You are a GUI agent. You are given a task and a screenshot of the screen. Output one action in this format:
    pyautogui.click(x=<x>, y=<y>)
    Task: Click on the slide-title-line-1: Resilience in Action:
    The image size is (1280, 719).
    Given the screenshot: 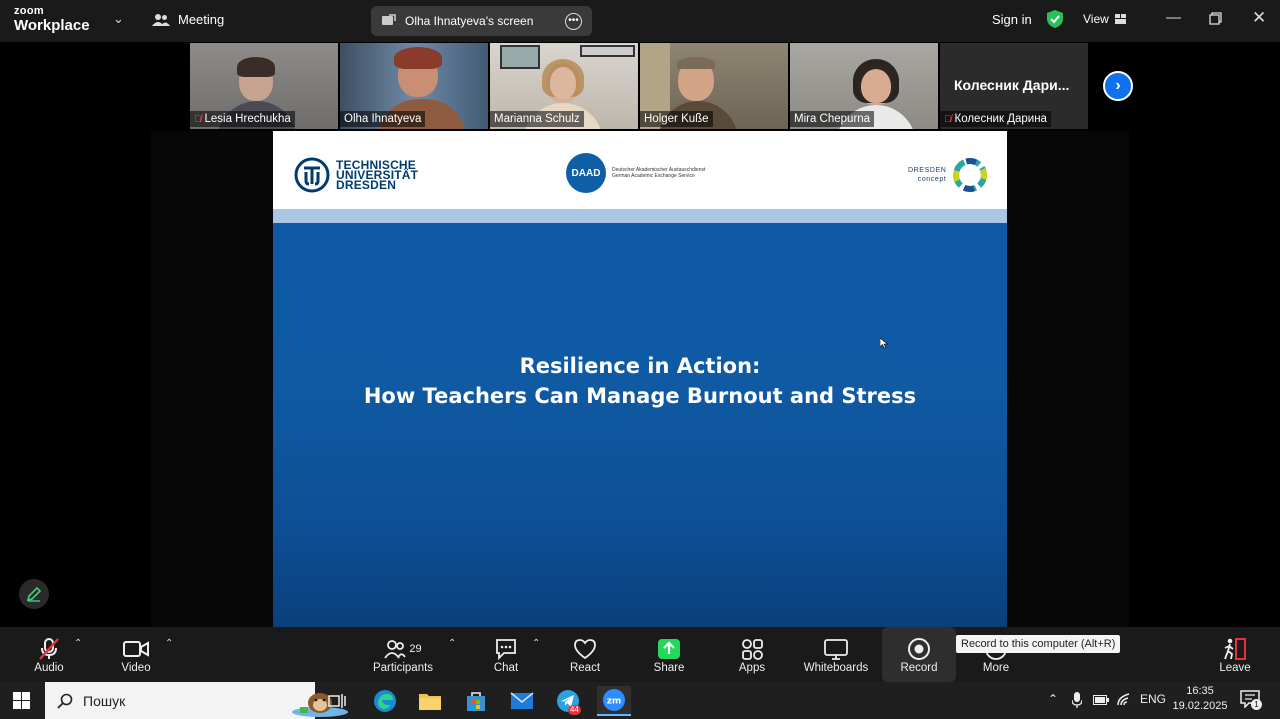 What is the action you would take?
    pyautogui.click(x=640, y=366)
    